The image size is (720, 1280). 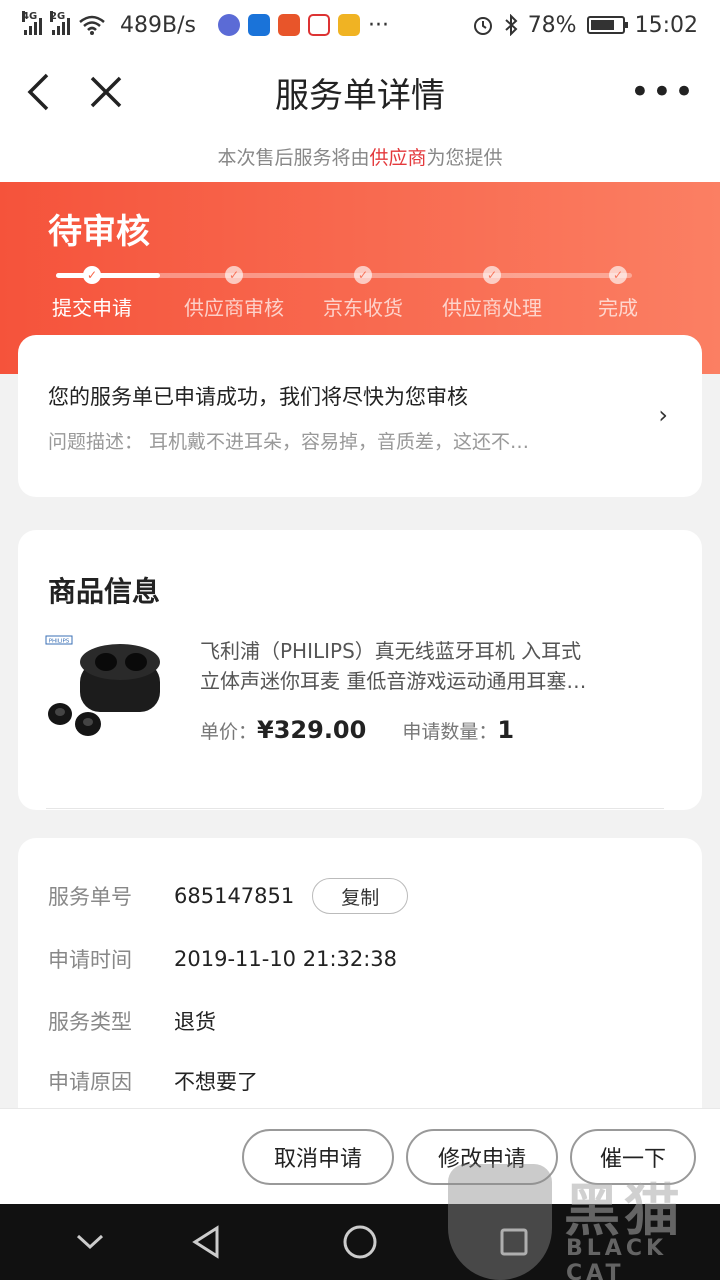 I want to click on recents-square-icon, so click(x=514, y=1242).